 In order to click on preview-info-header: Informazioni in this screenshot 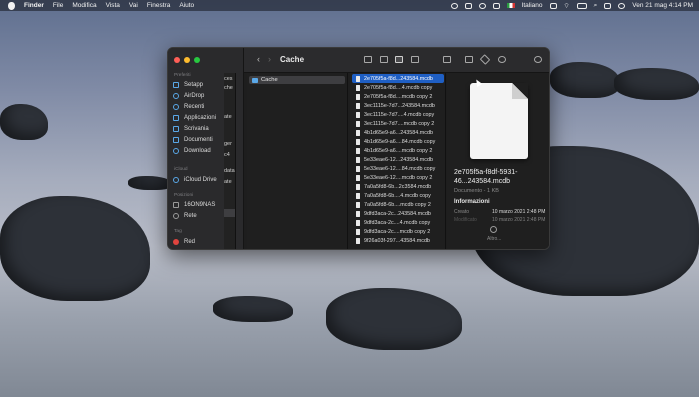, I will do `click(472, 202)`.